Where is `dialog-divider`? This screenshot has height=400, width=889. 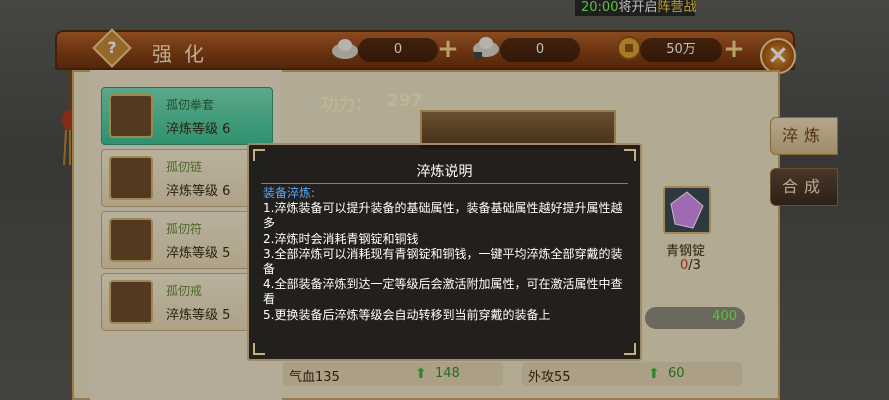 dialog-divider is located at coordinates (444, 183).